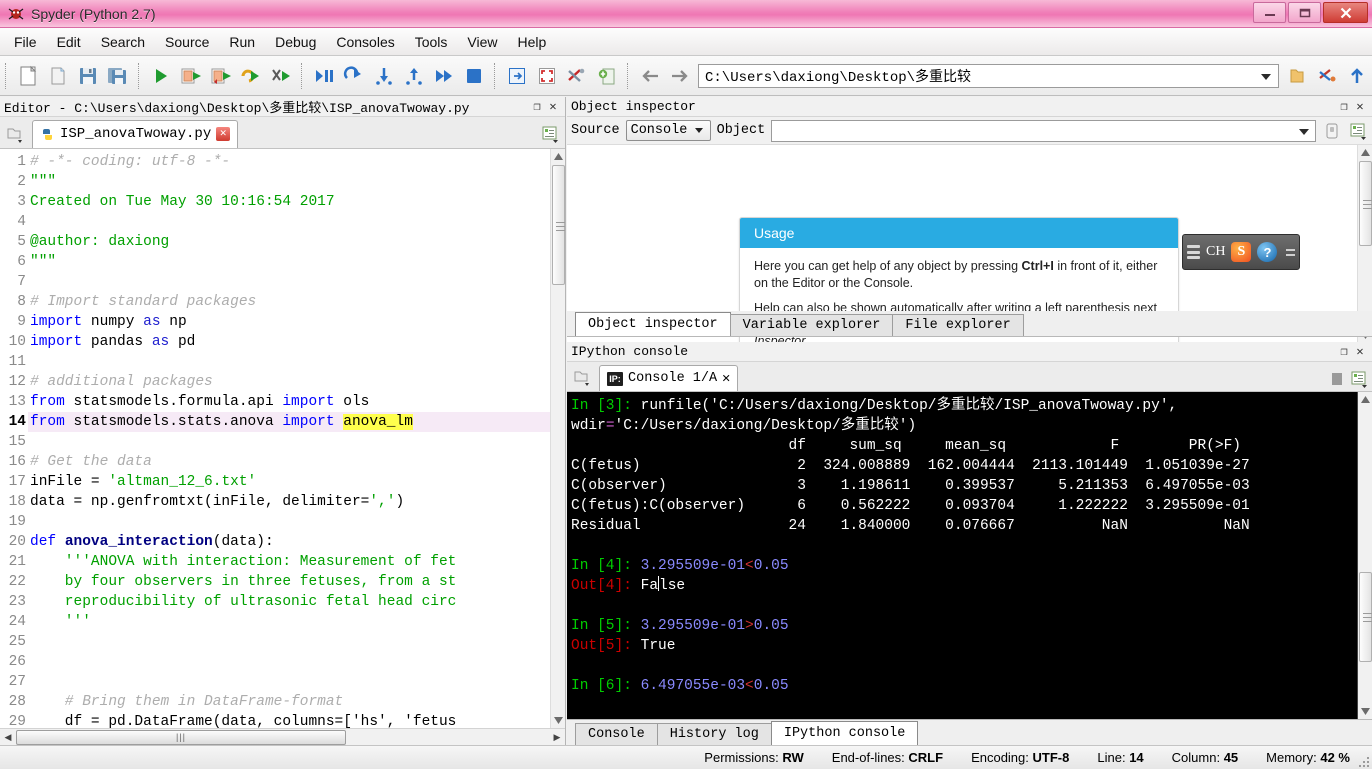 Image resolution: width=1372 pixels, height=769 pixels. I want to click on debug-step-over-icon, so click(444, 76).